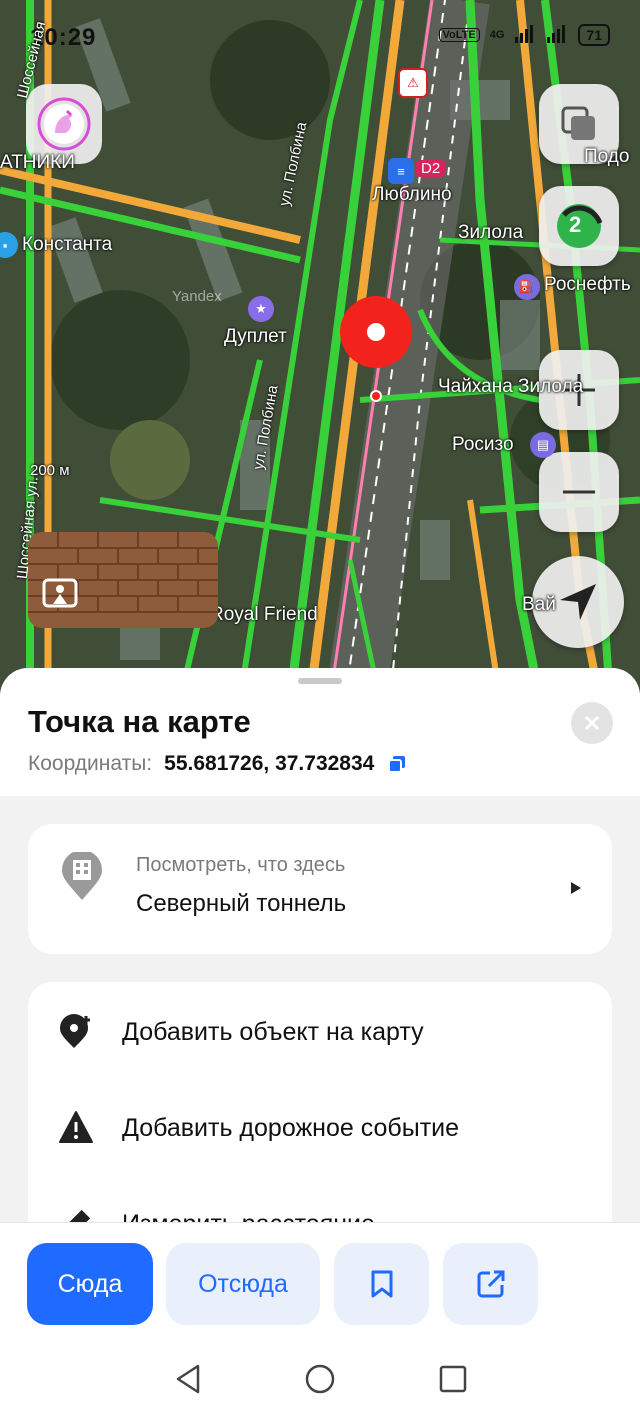  Describe the element at coordinates (241, 865) in the screenshot. I see `whats-here-subtitle: Посмотреть, что здесь` at that location.